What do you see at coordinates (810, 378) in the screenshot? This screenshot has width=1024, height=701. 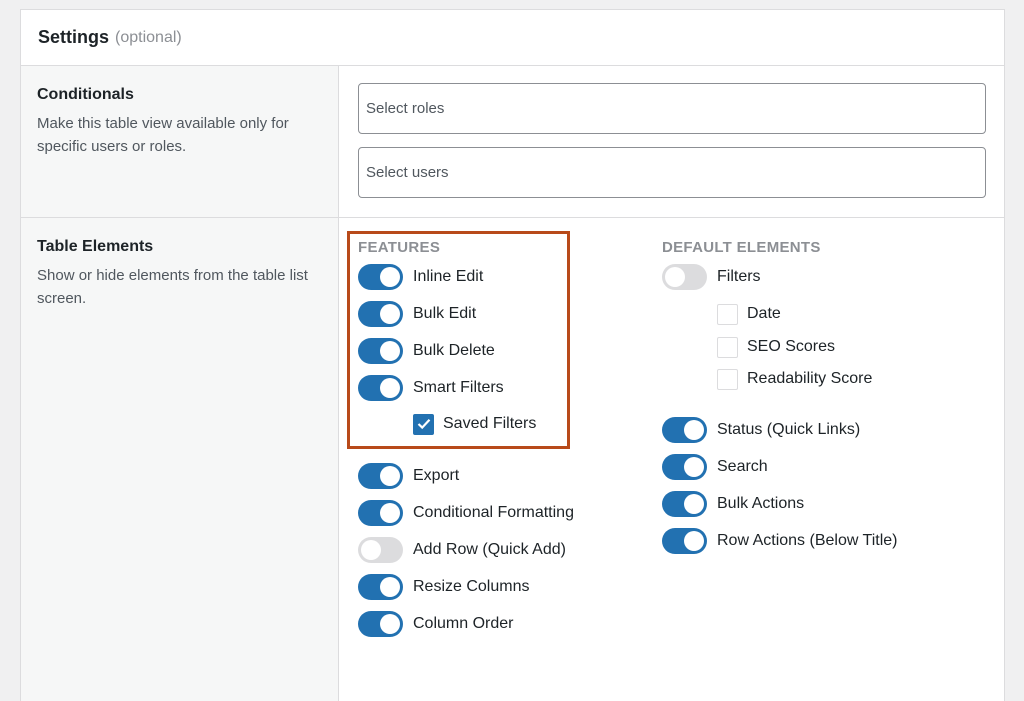 I see `checkbox-label: Readability Score` at bounding box center [810, 378].